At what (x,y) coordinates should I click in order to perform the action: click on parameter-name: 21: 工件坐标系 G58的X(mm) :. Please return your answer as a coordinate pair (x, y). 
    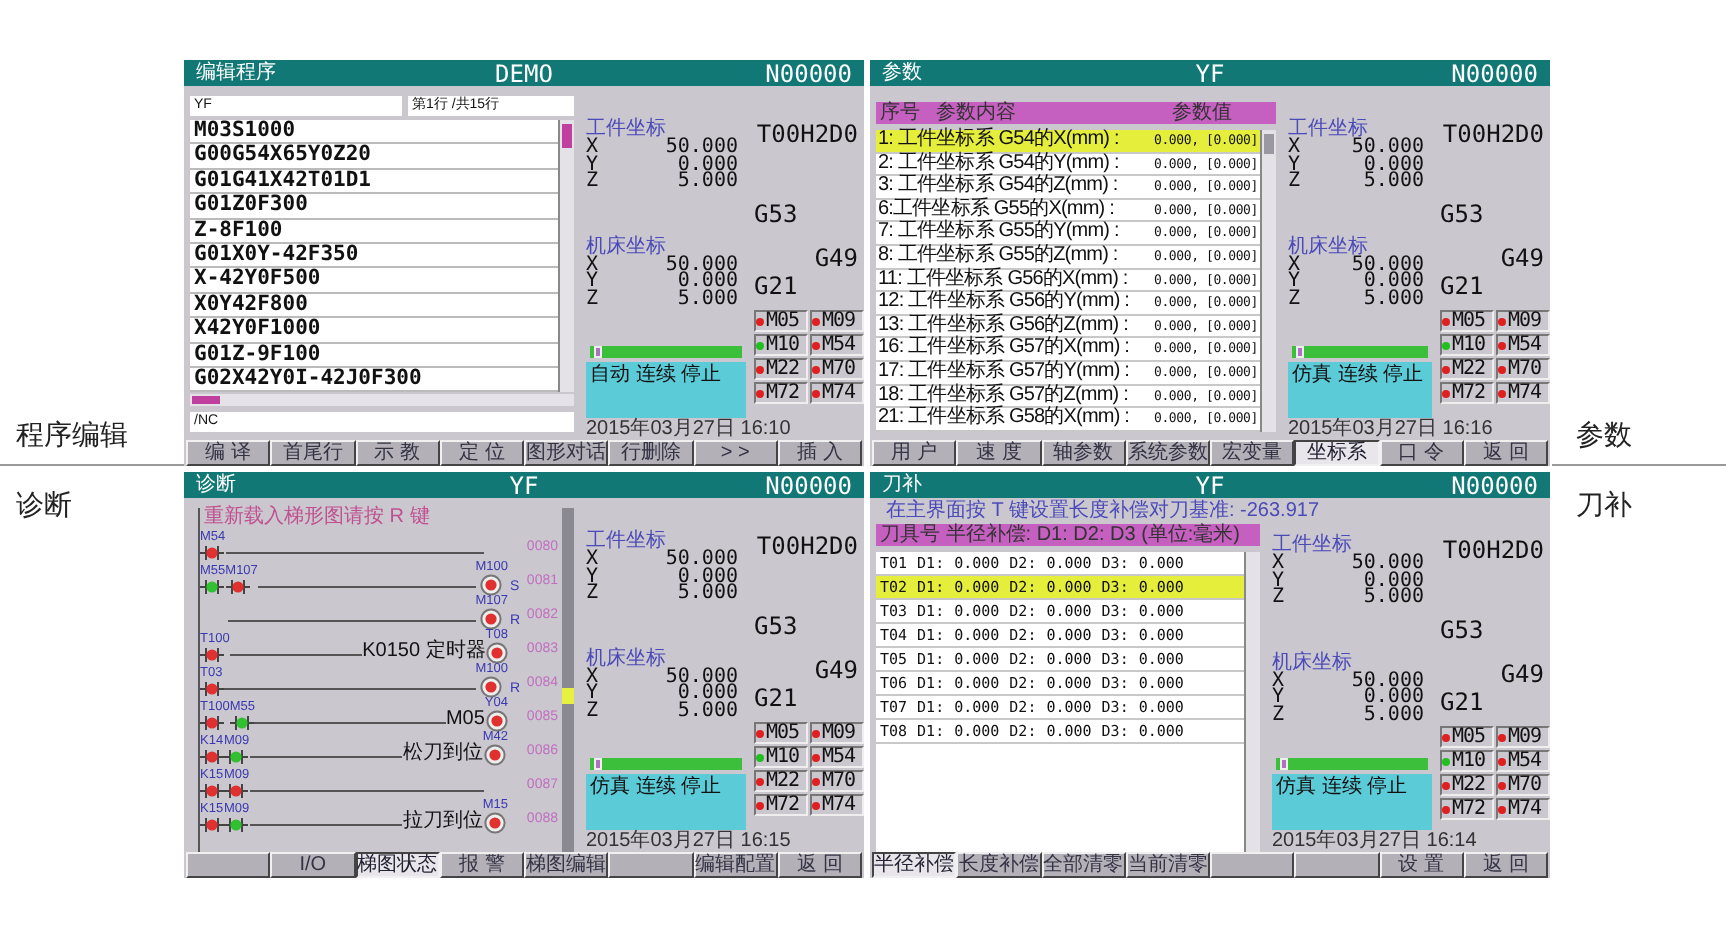
    Looking at the image, I should click on (1004, 419).